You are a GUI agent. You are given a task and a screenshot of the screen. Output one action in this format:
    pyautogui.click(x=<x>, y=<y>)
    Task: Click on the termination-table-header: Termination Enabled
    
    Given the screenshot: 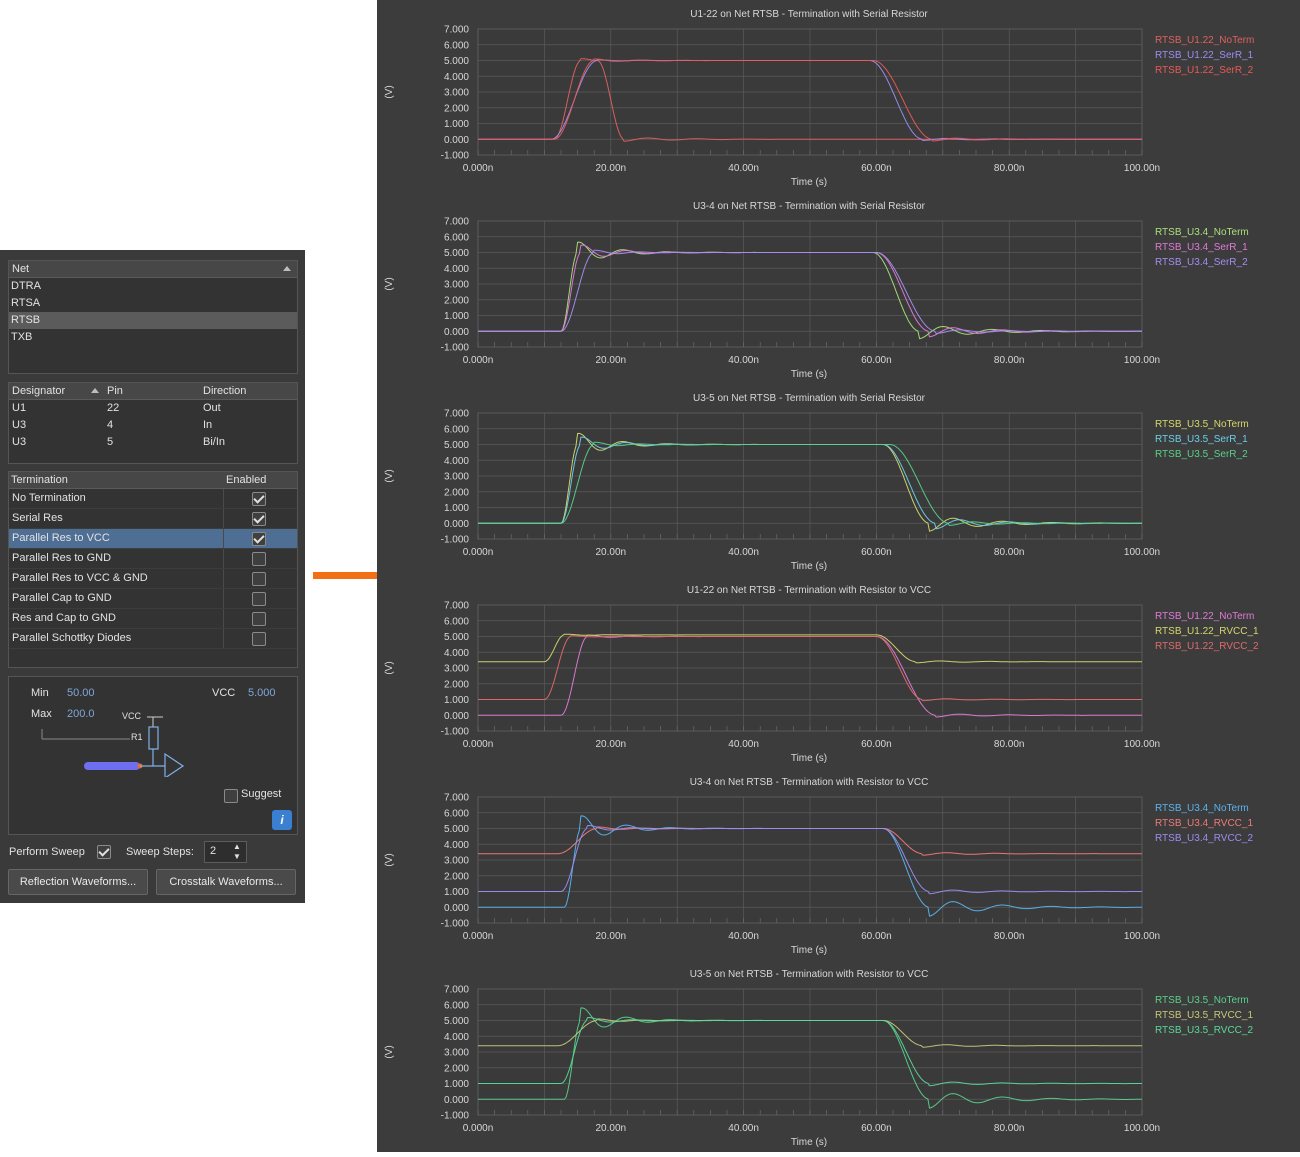 What is the action you would take?
    pyautogui.click(x=153, y=480)
    